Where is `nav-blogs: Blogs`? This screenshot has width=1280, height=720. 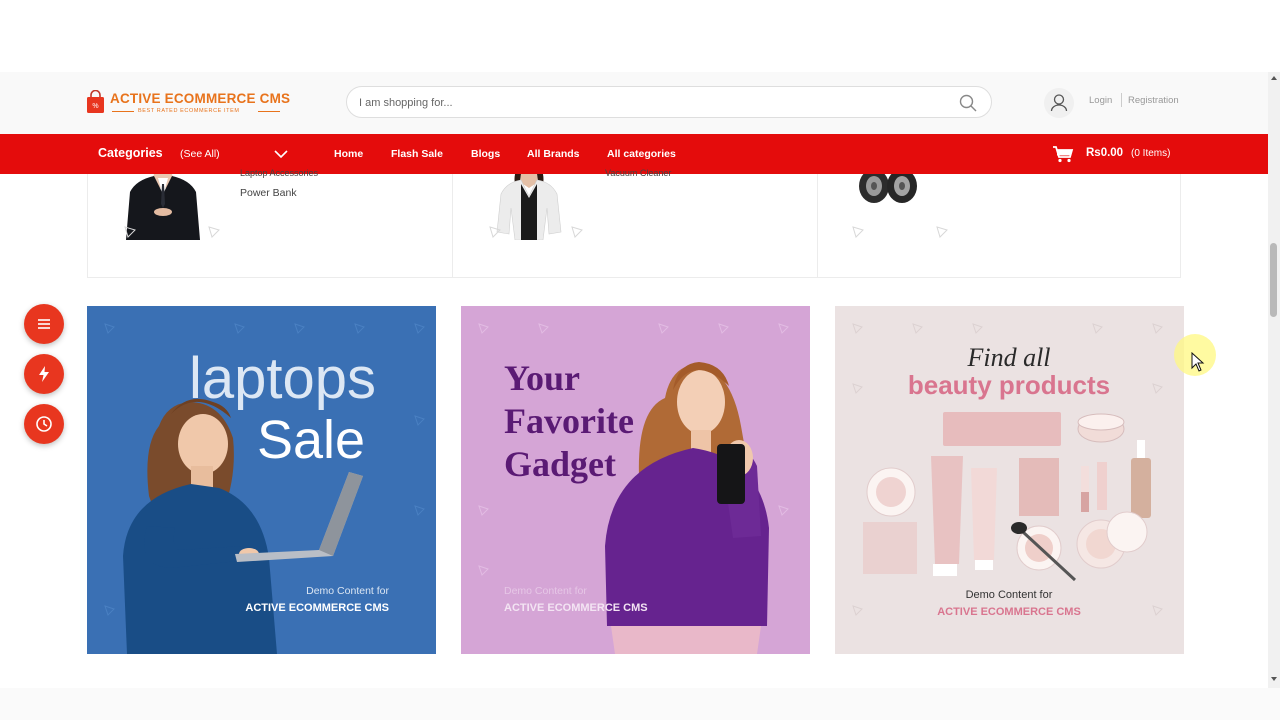
nav-blogs: Blogs is located at coordinates (485, 154).